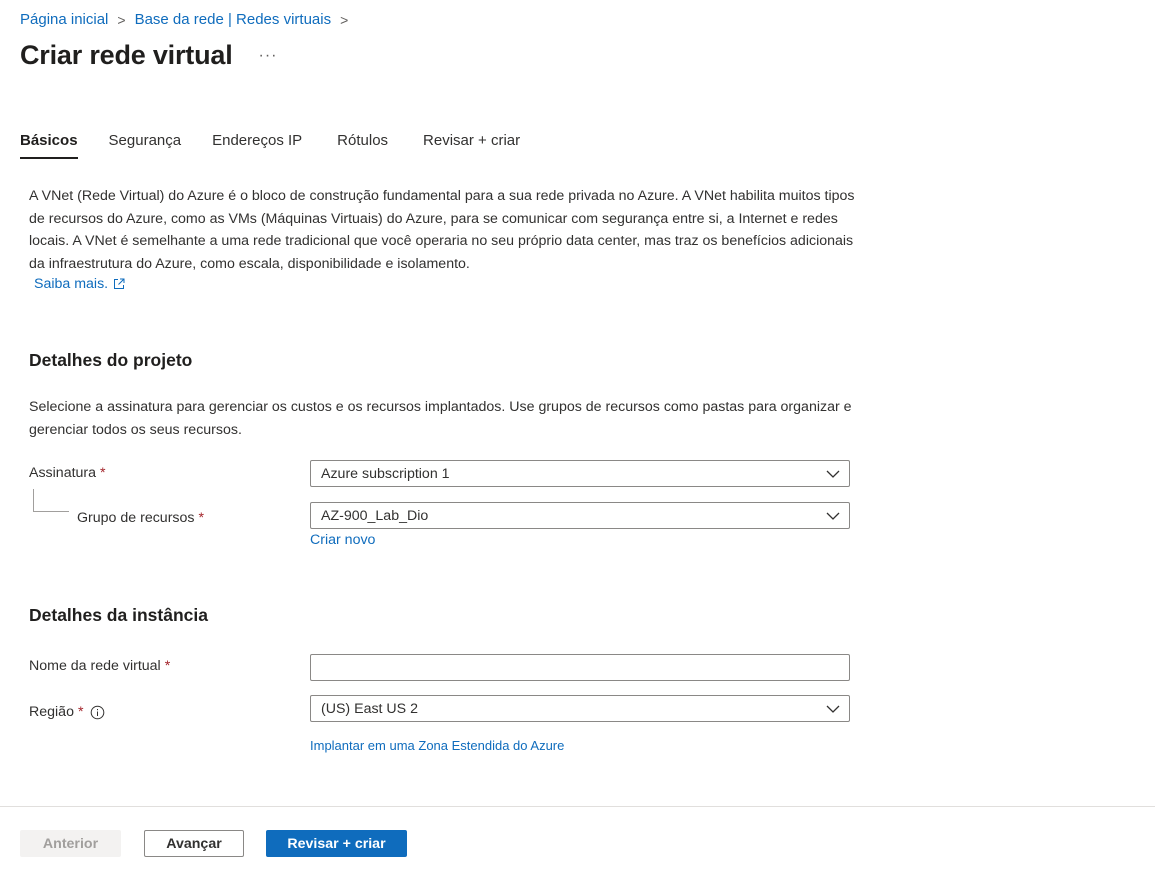  What do you see at coordinates (580, 708) in the screenshot?
I see `region-select: (US) East US 2` at bounding box center [580, 708].